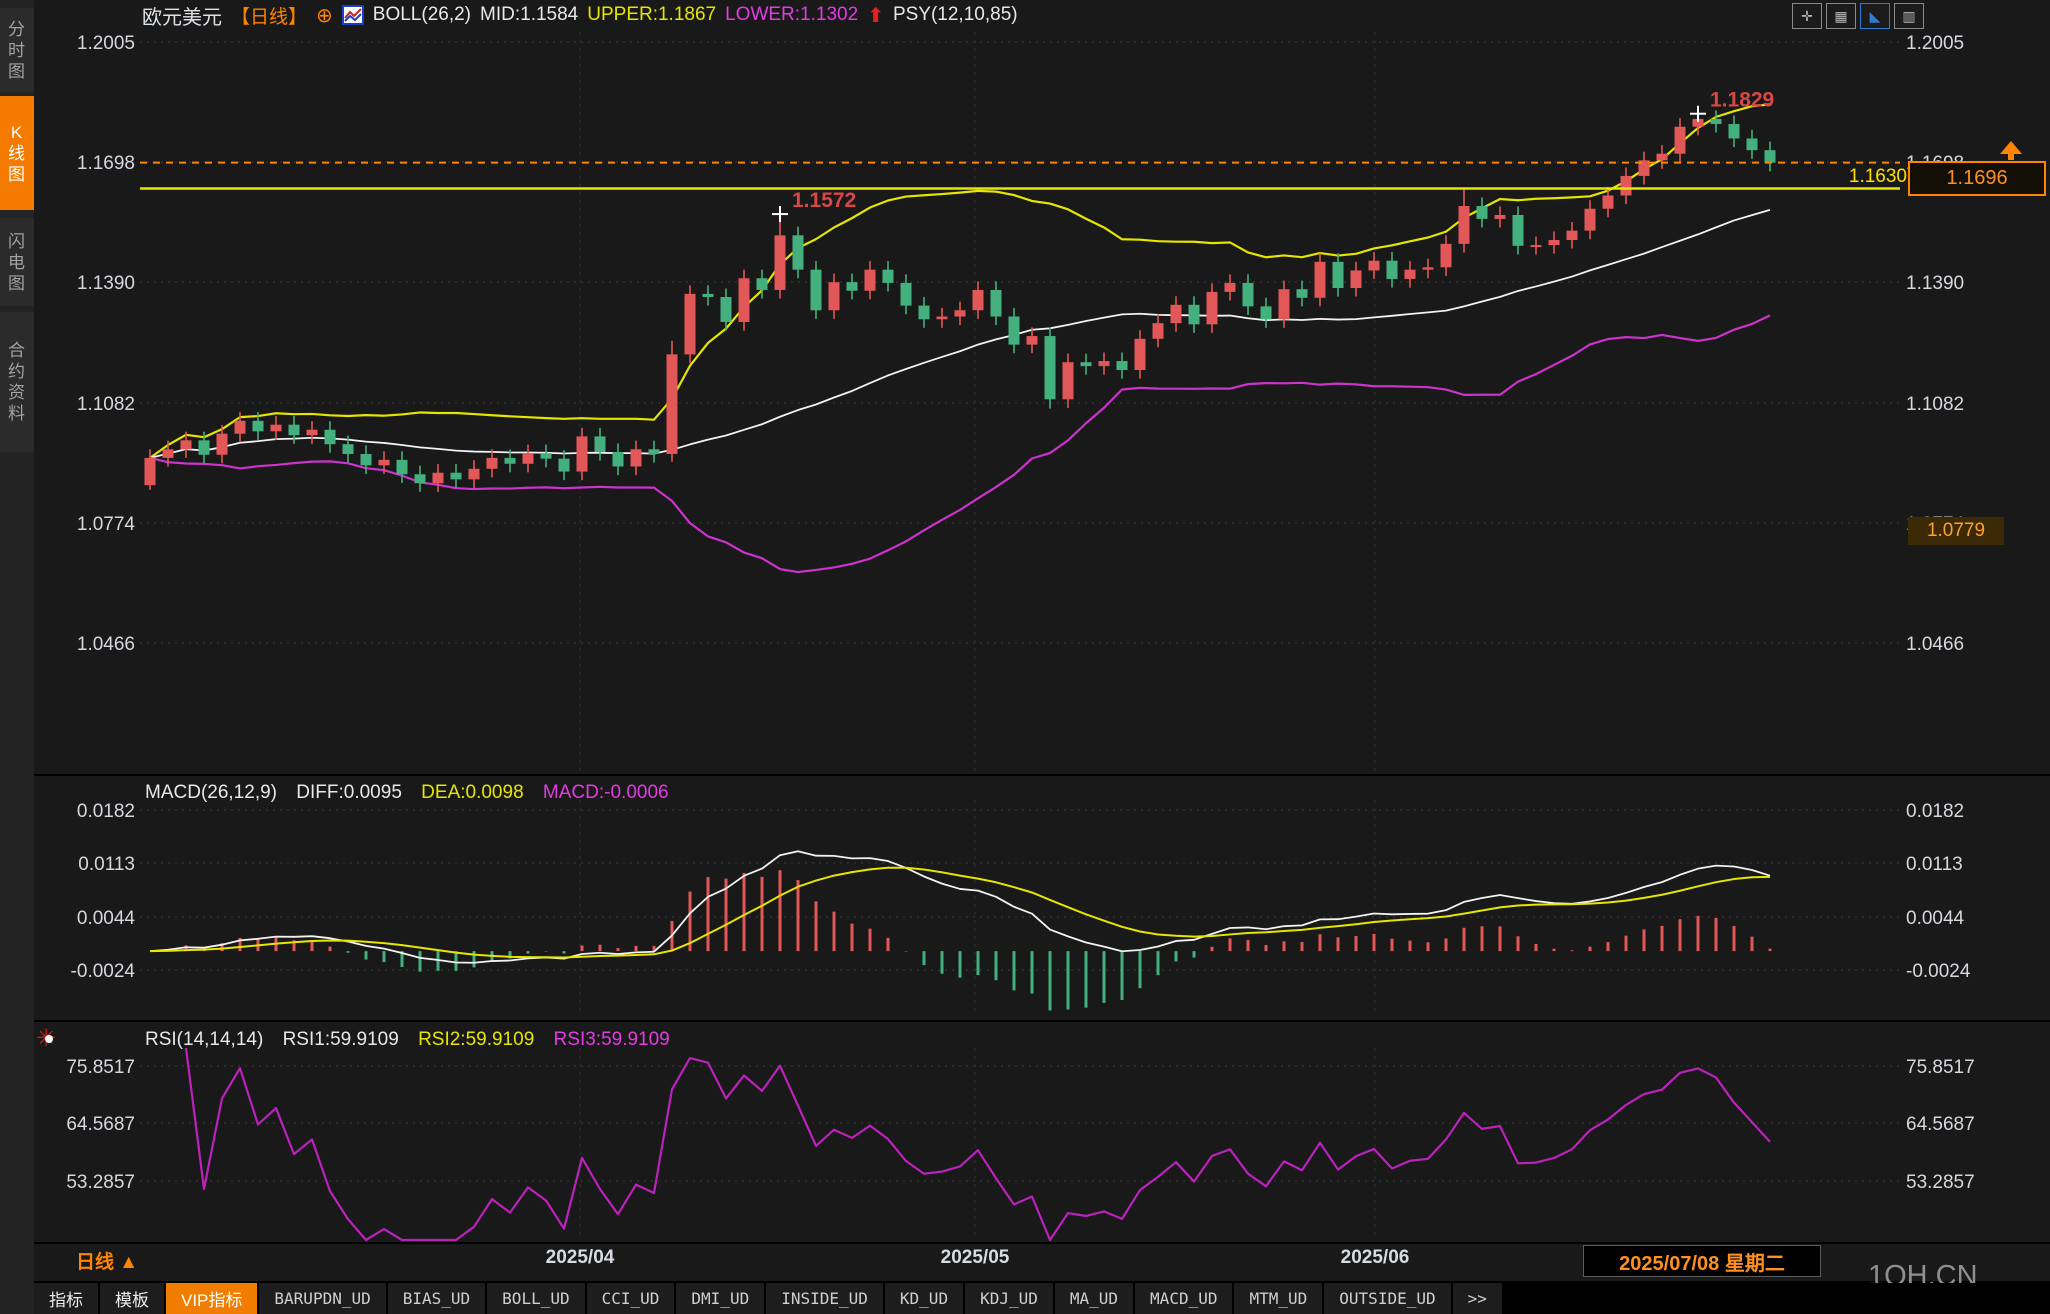 The width and height of the screenshot is (2050, 1314). Describe the element at coordinates (824, 200) in the screenshot. I see `svg-text: 1.1572` at that location.